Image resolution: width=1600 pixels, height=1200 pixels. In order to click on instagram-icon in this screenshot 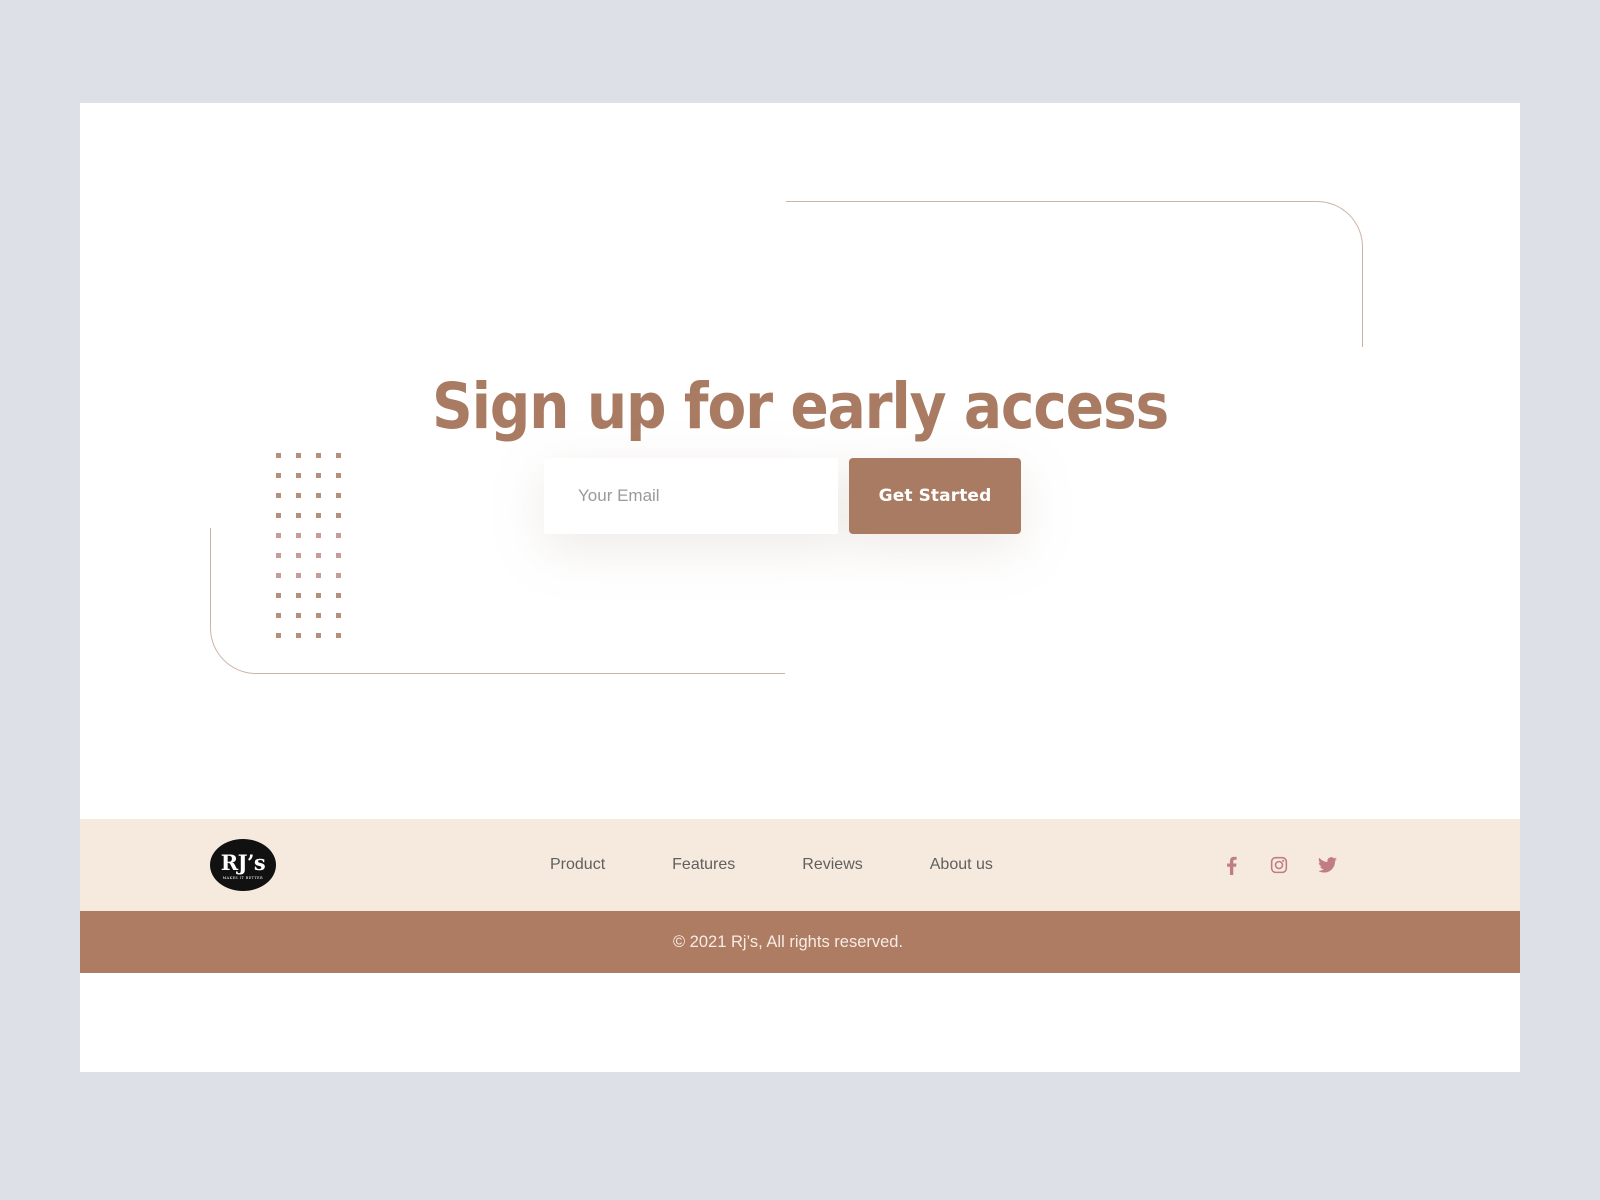, I will do `click(1279, 865)`.